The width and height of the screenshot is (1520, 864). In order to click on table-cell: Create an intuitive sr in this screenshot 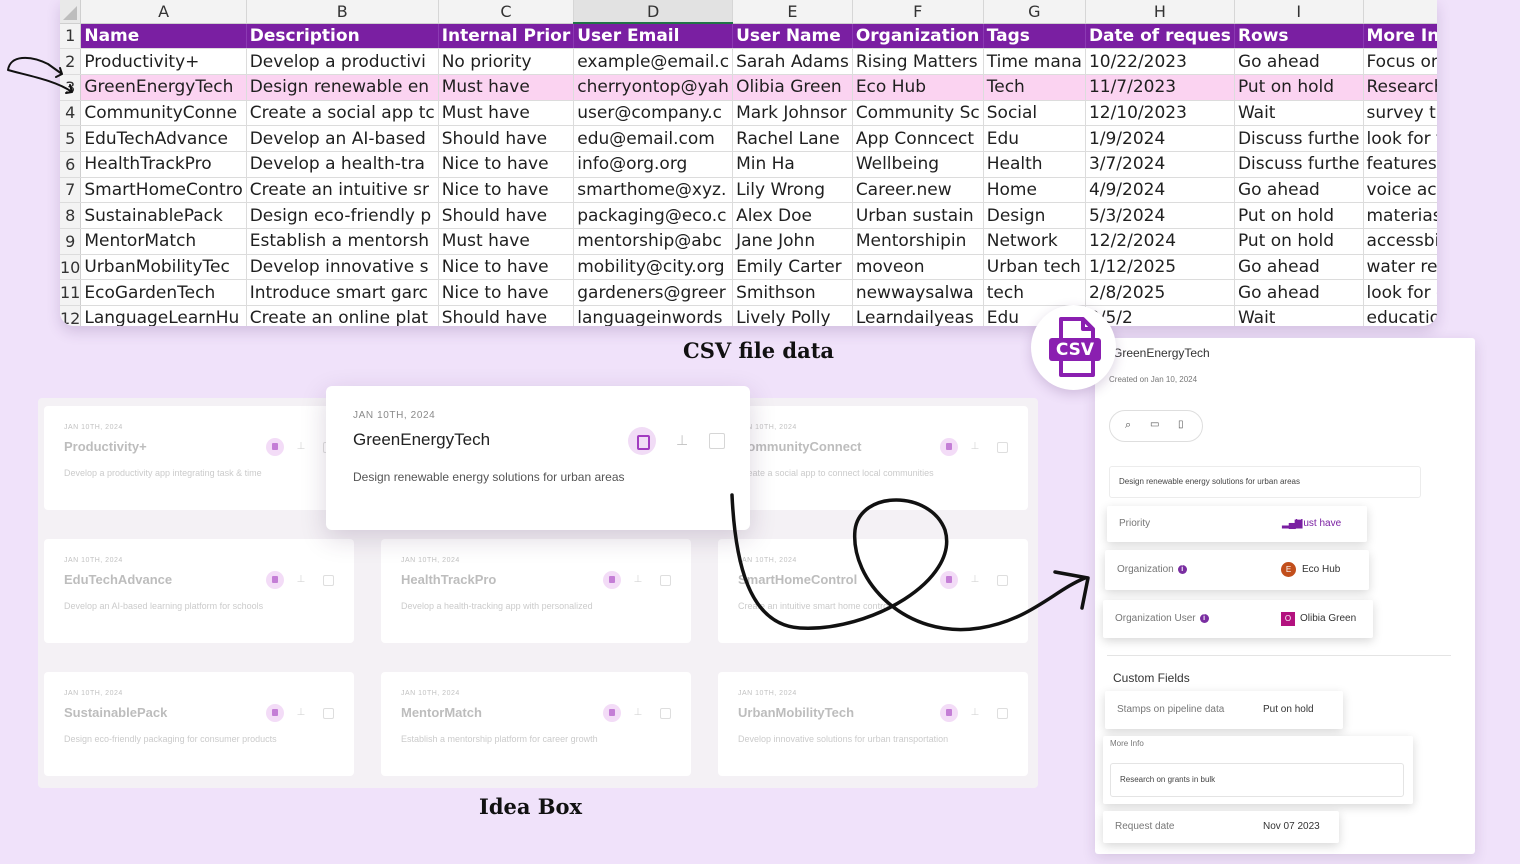, I will do `click(342, 190)`.